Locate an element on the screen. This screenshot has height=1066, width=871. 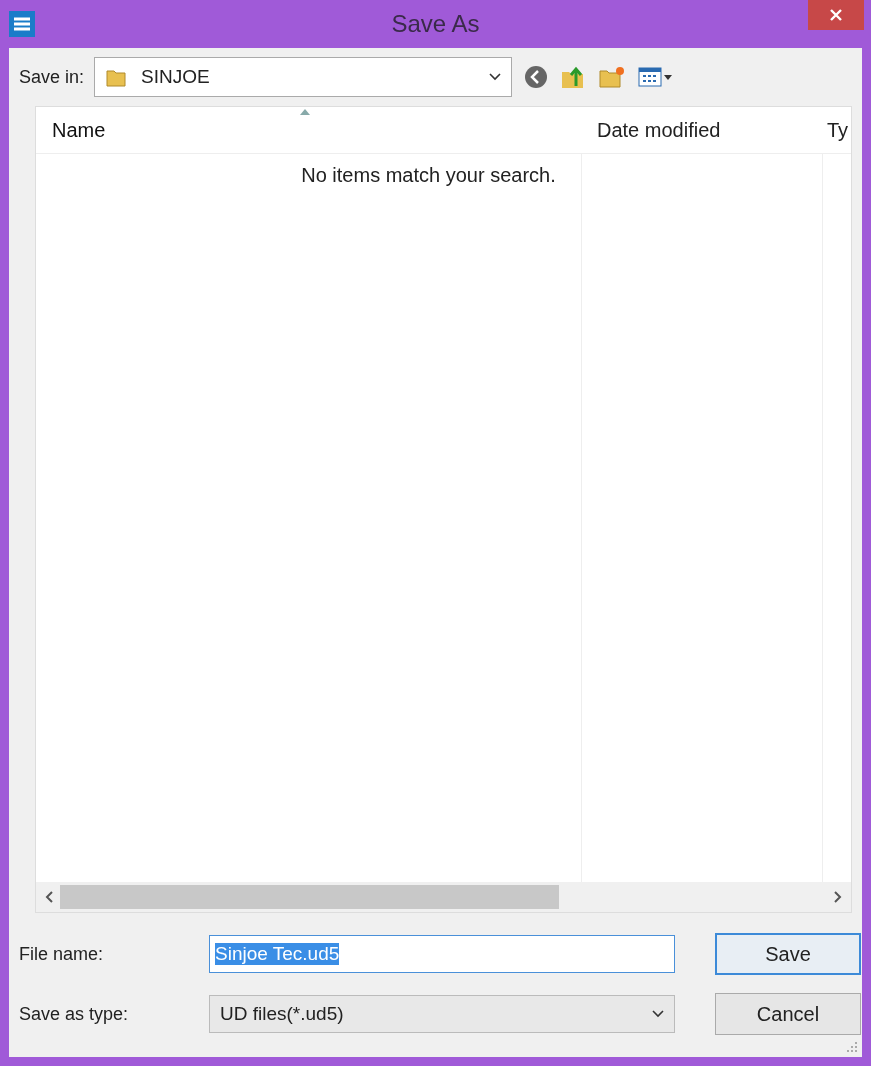
scroll-right-icon is located at coordinates (838, 897).